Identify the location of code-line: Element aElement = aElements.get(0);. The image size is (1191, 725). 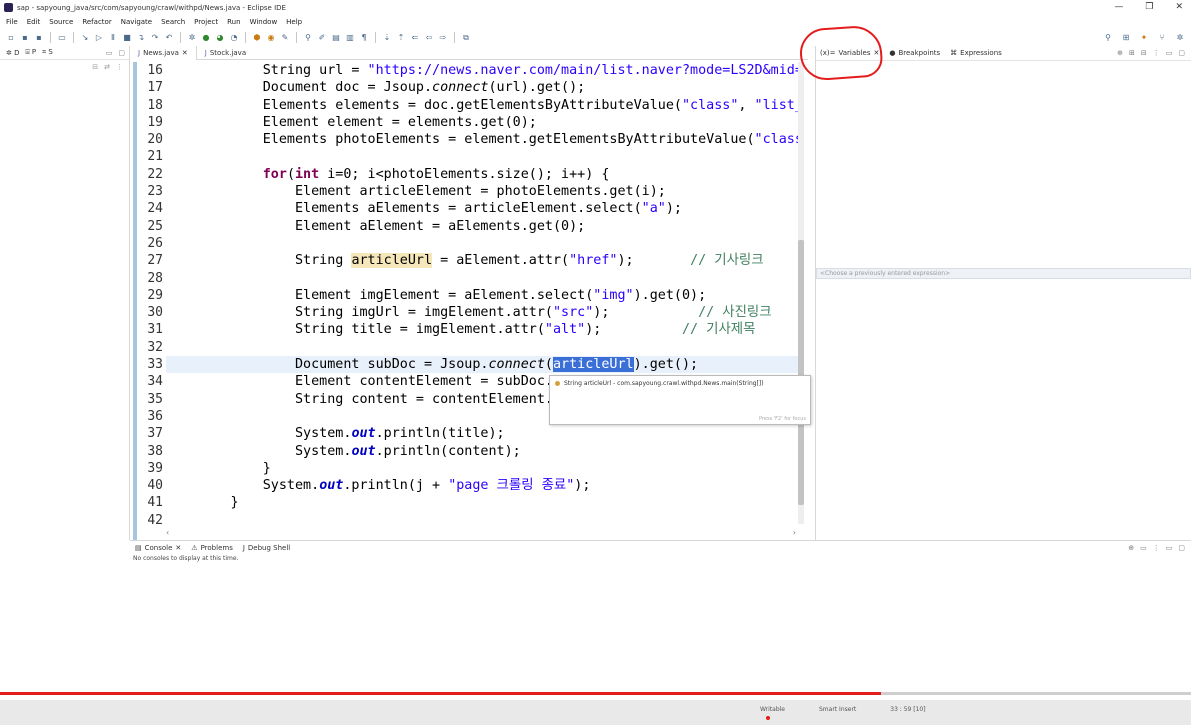
(376, 226).